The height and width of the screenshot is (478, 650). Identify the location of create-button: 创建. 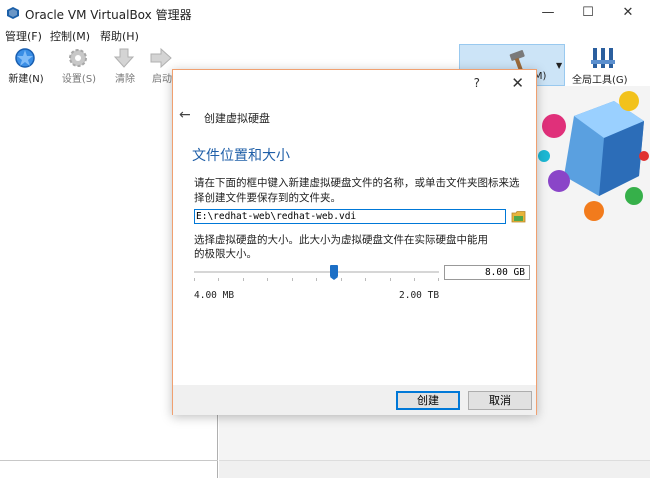
(428, 400).